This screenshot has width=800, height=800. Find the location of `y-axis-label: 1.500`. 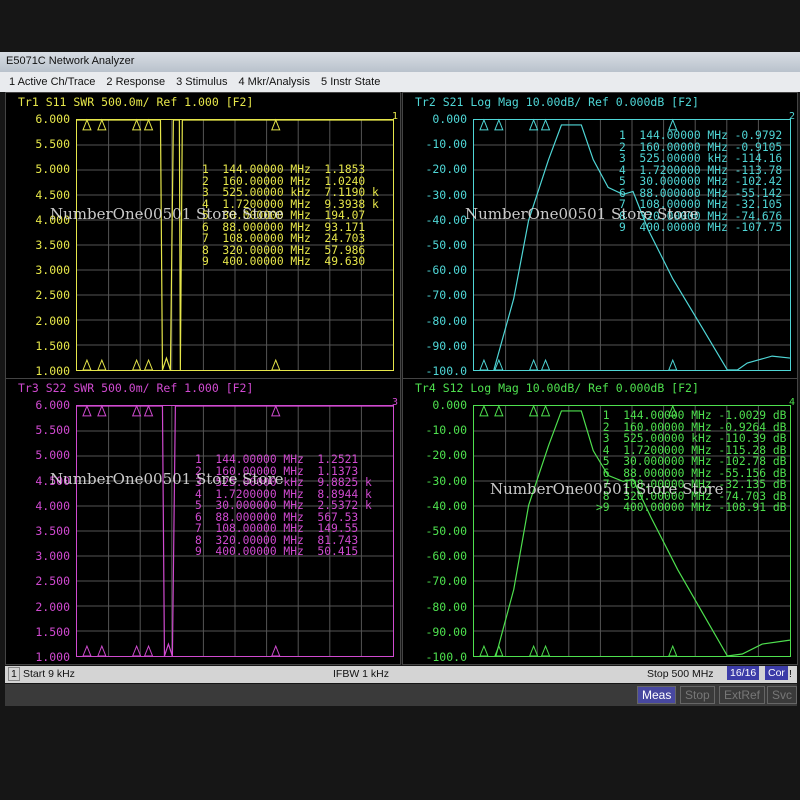

y-axis-label: 1.500 is located at coordinates (52, 631).